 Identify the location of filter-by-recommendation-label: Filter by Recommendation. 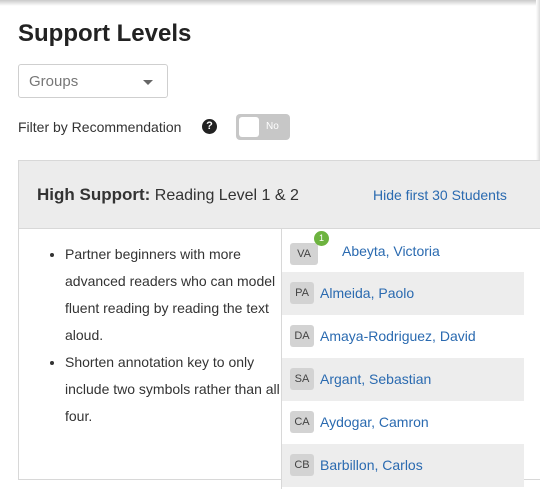
(100, 127).